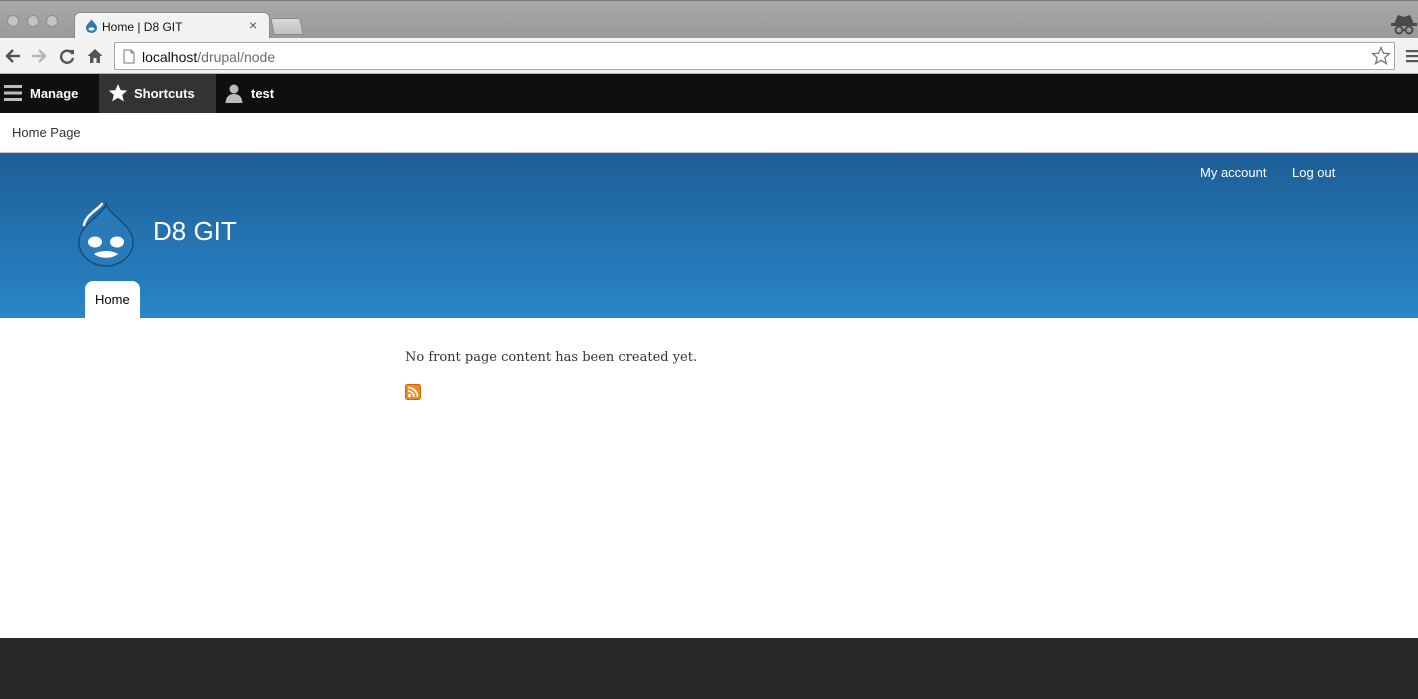 The height and width of the screenshot is (699, 1418). What do you see at coordinates (754, 56) in the screenshot?
I see `address-bar: localhost/drupal/node` at bounding box center [754, 56].